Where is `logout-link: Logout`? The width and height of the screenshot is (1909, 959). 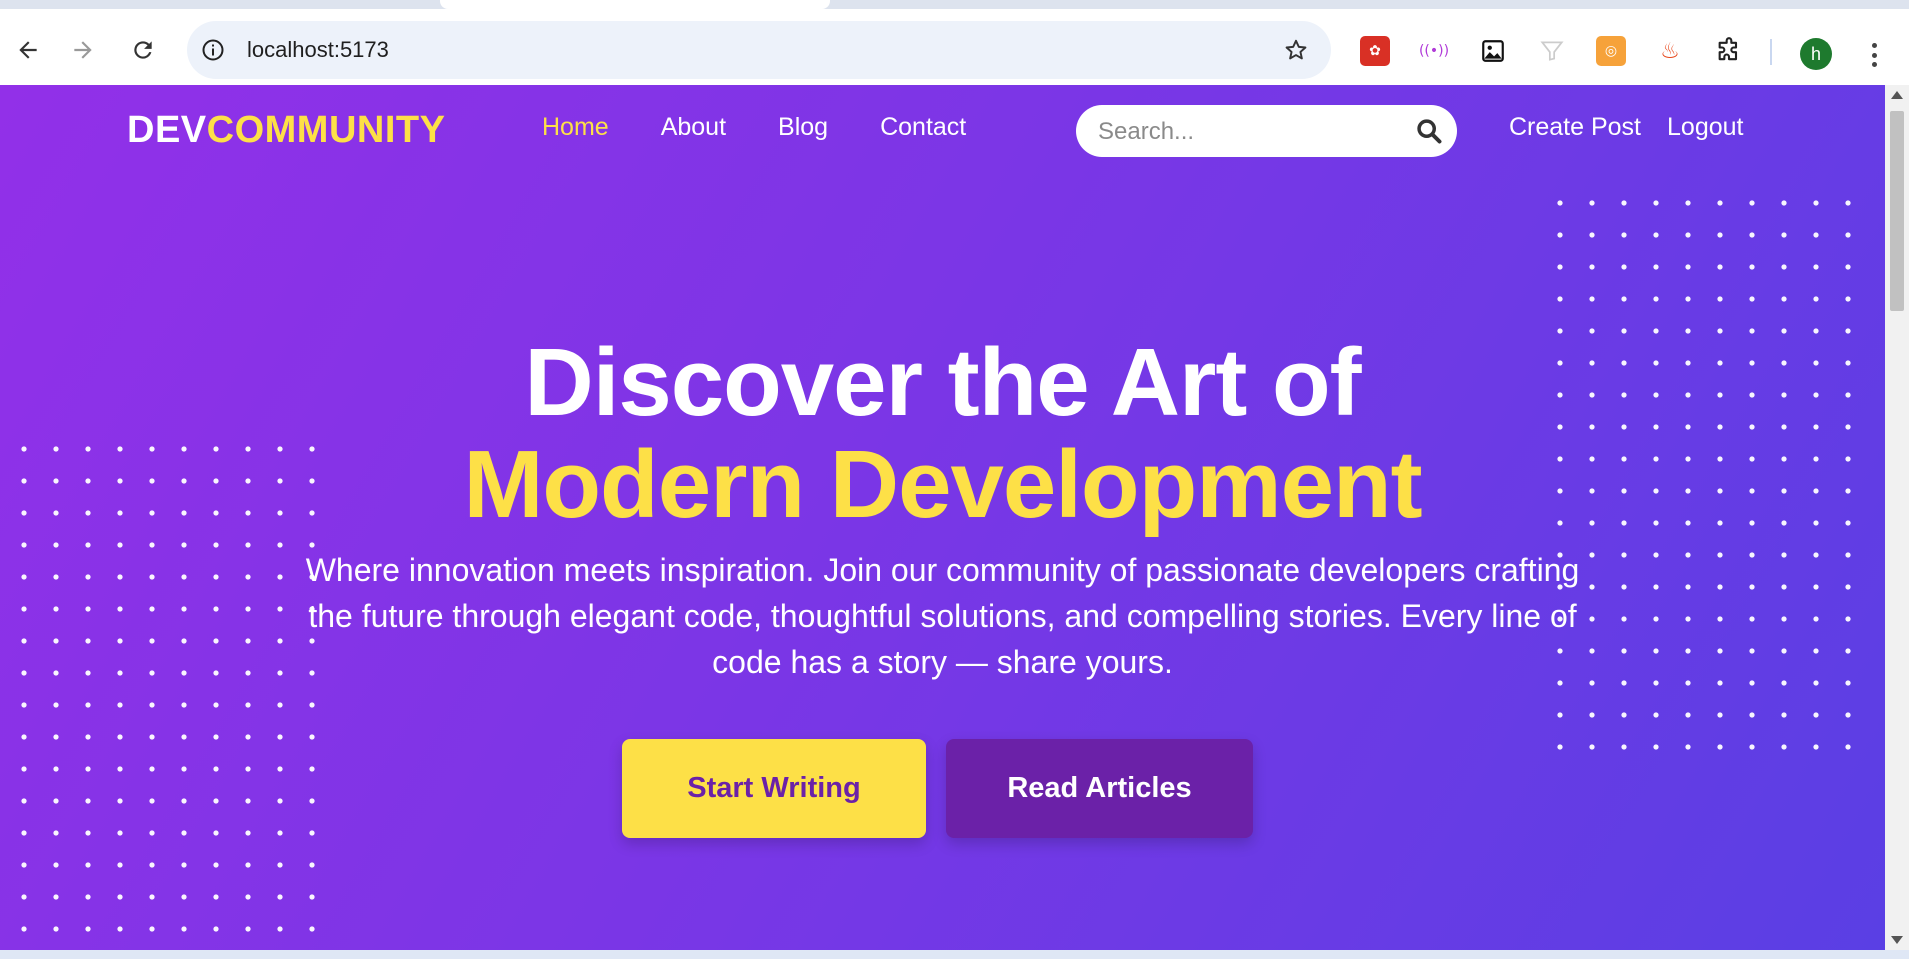 logout-link: Logout is located at coordinates (1705, 127).